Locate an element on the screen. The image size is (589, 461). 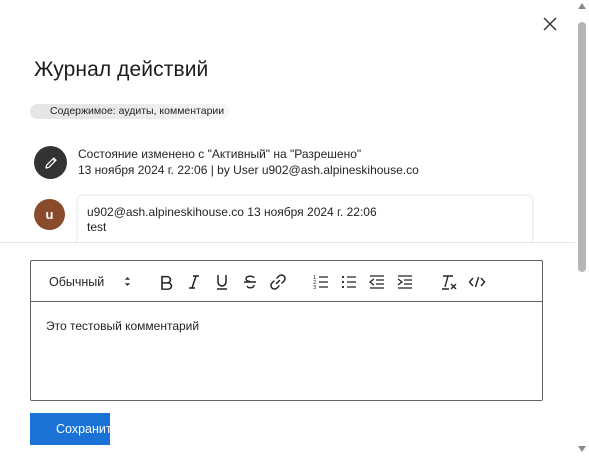
bulleted-list-button is located at coordinates (349, 282).